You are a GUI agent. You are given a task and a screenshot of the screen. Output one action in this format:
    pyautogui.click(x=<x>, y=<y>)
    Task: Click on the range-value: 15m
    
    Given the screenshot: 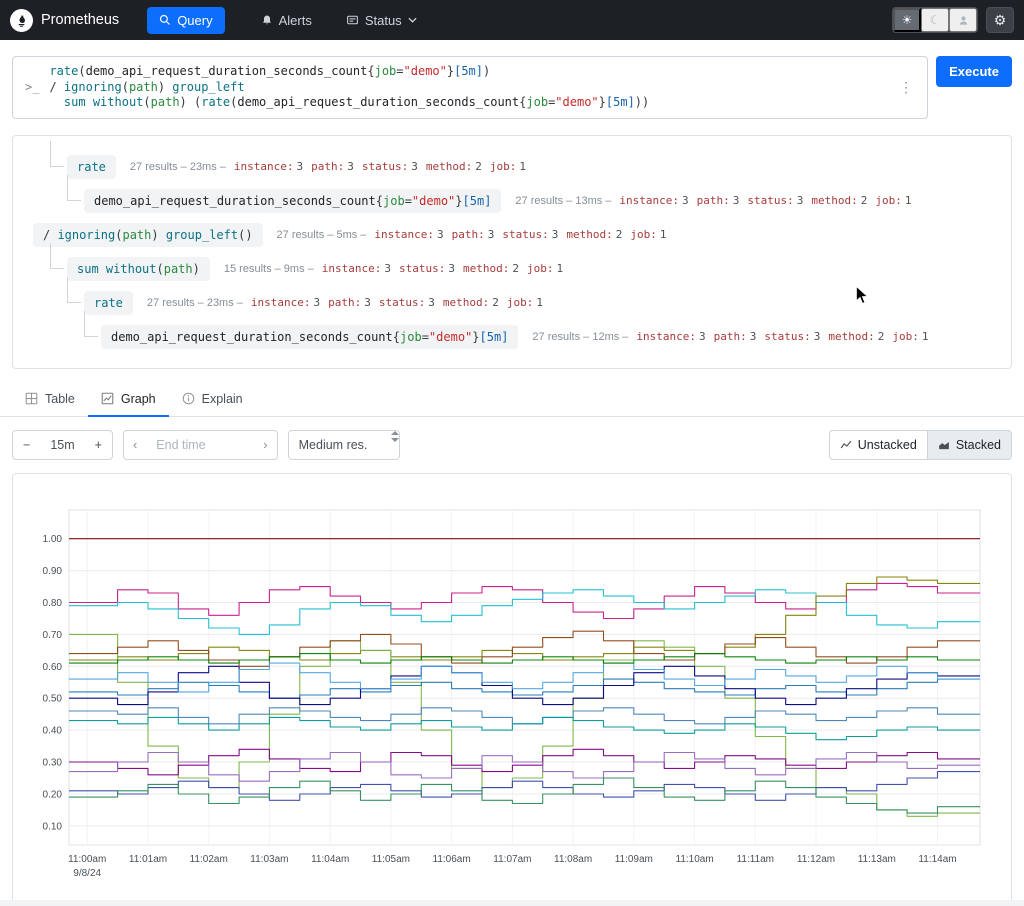 What is the action you would take?
    pyautogui.click(x=62, y=445)
    